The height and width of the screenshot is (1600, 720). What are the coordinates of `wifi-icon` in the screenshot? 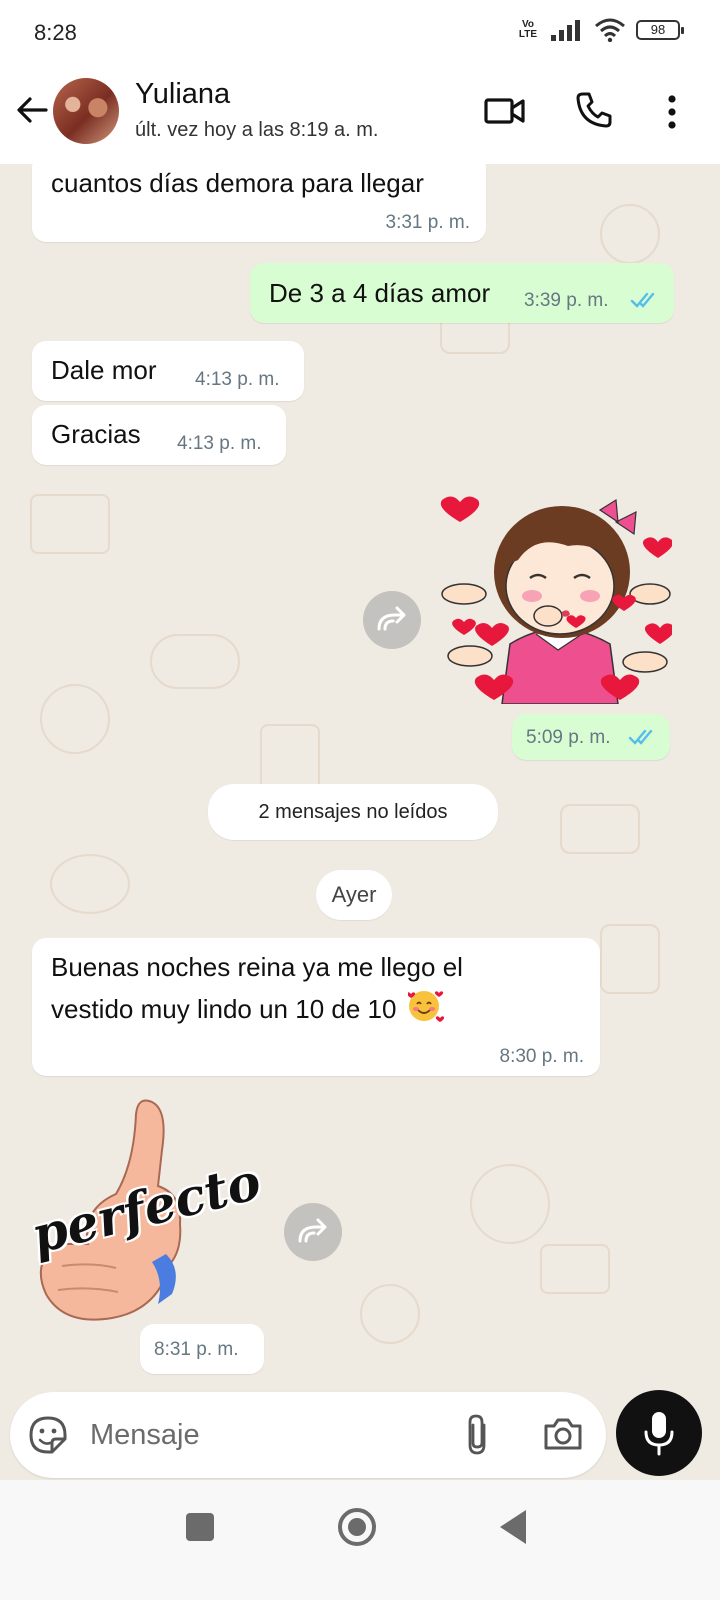 It's located at (610, 30).